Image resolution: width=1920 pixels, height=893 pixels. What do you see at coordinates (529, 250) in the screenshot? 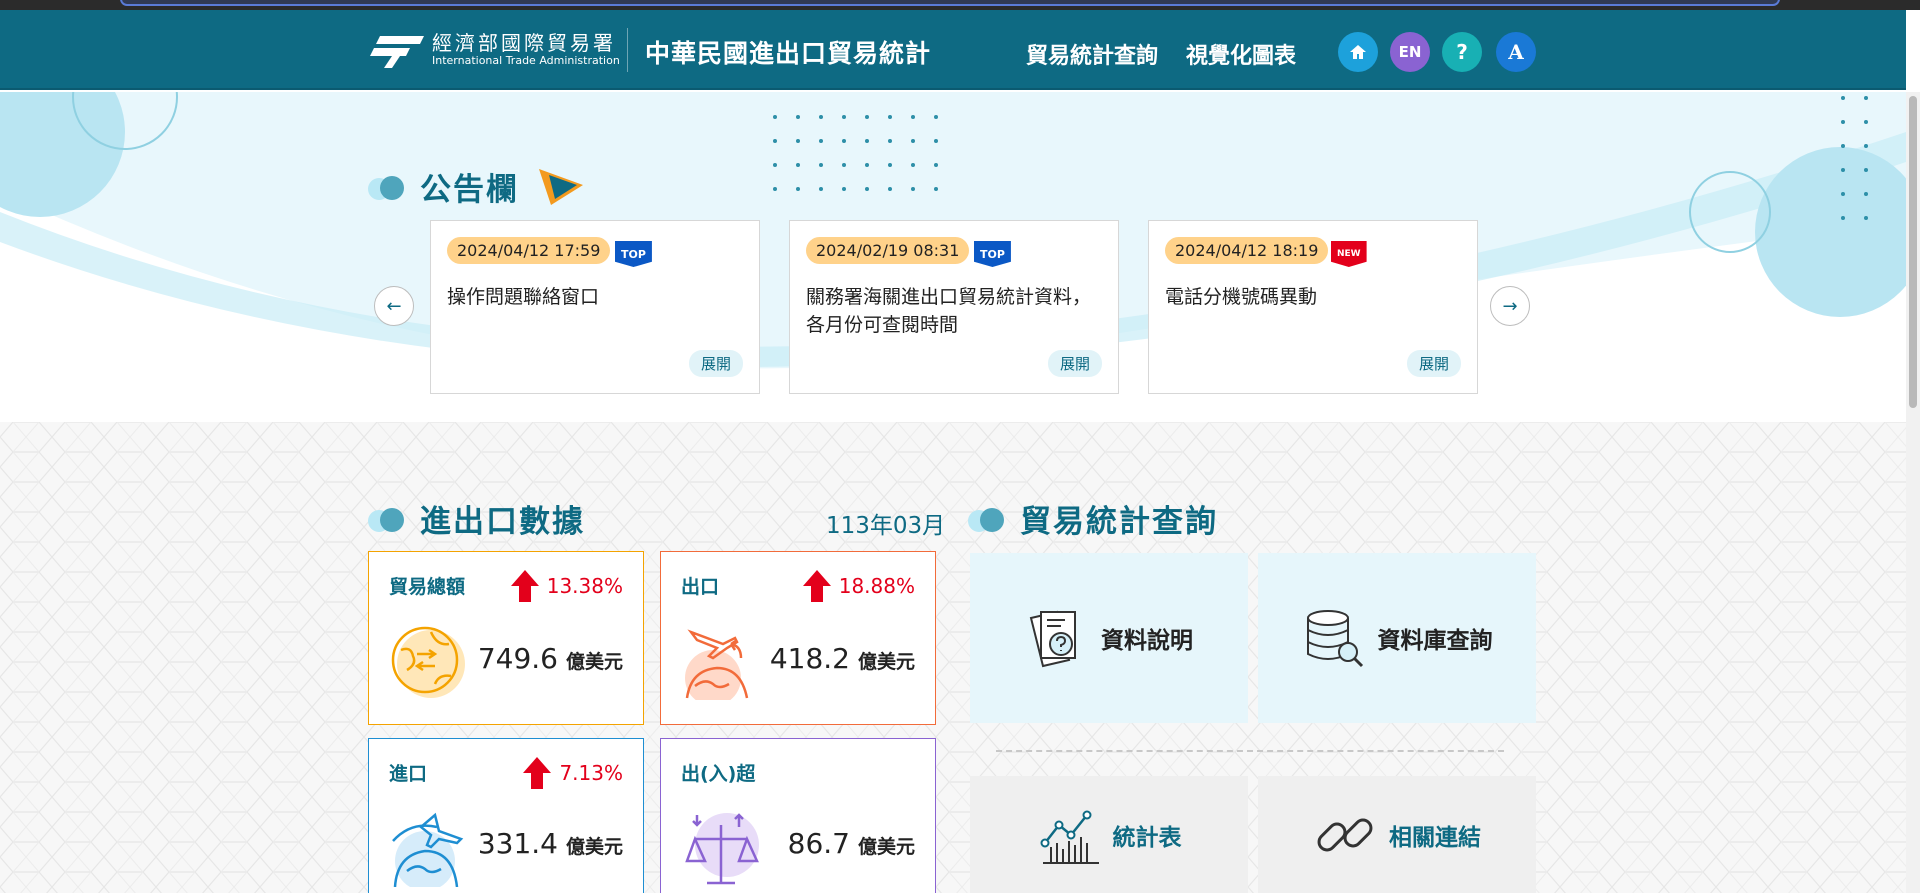
I see `announcement-date: 2024/04/12 17:59` at bounding box center [529, 250].